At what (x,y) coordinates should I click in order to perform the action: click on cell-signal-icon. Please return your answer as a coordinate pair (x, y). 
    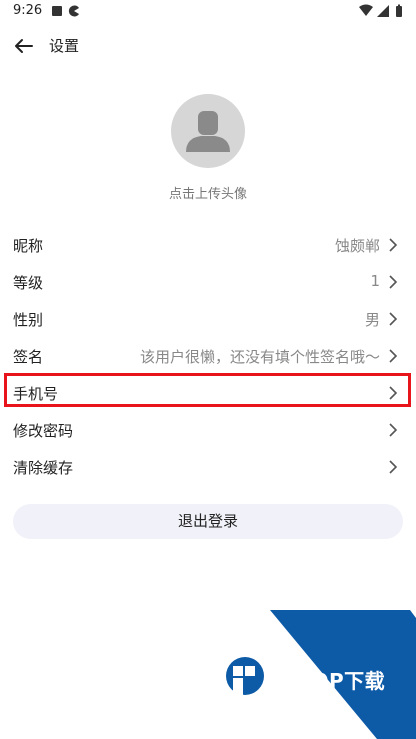
    Looking at the image, I should click on (383, 11).